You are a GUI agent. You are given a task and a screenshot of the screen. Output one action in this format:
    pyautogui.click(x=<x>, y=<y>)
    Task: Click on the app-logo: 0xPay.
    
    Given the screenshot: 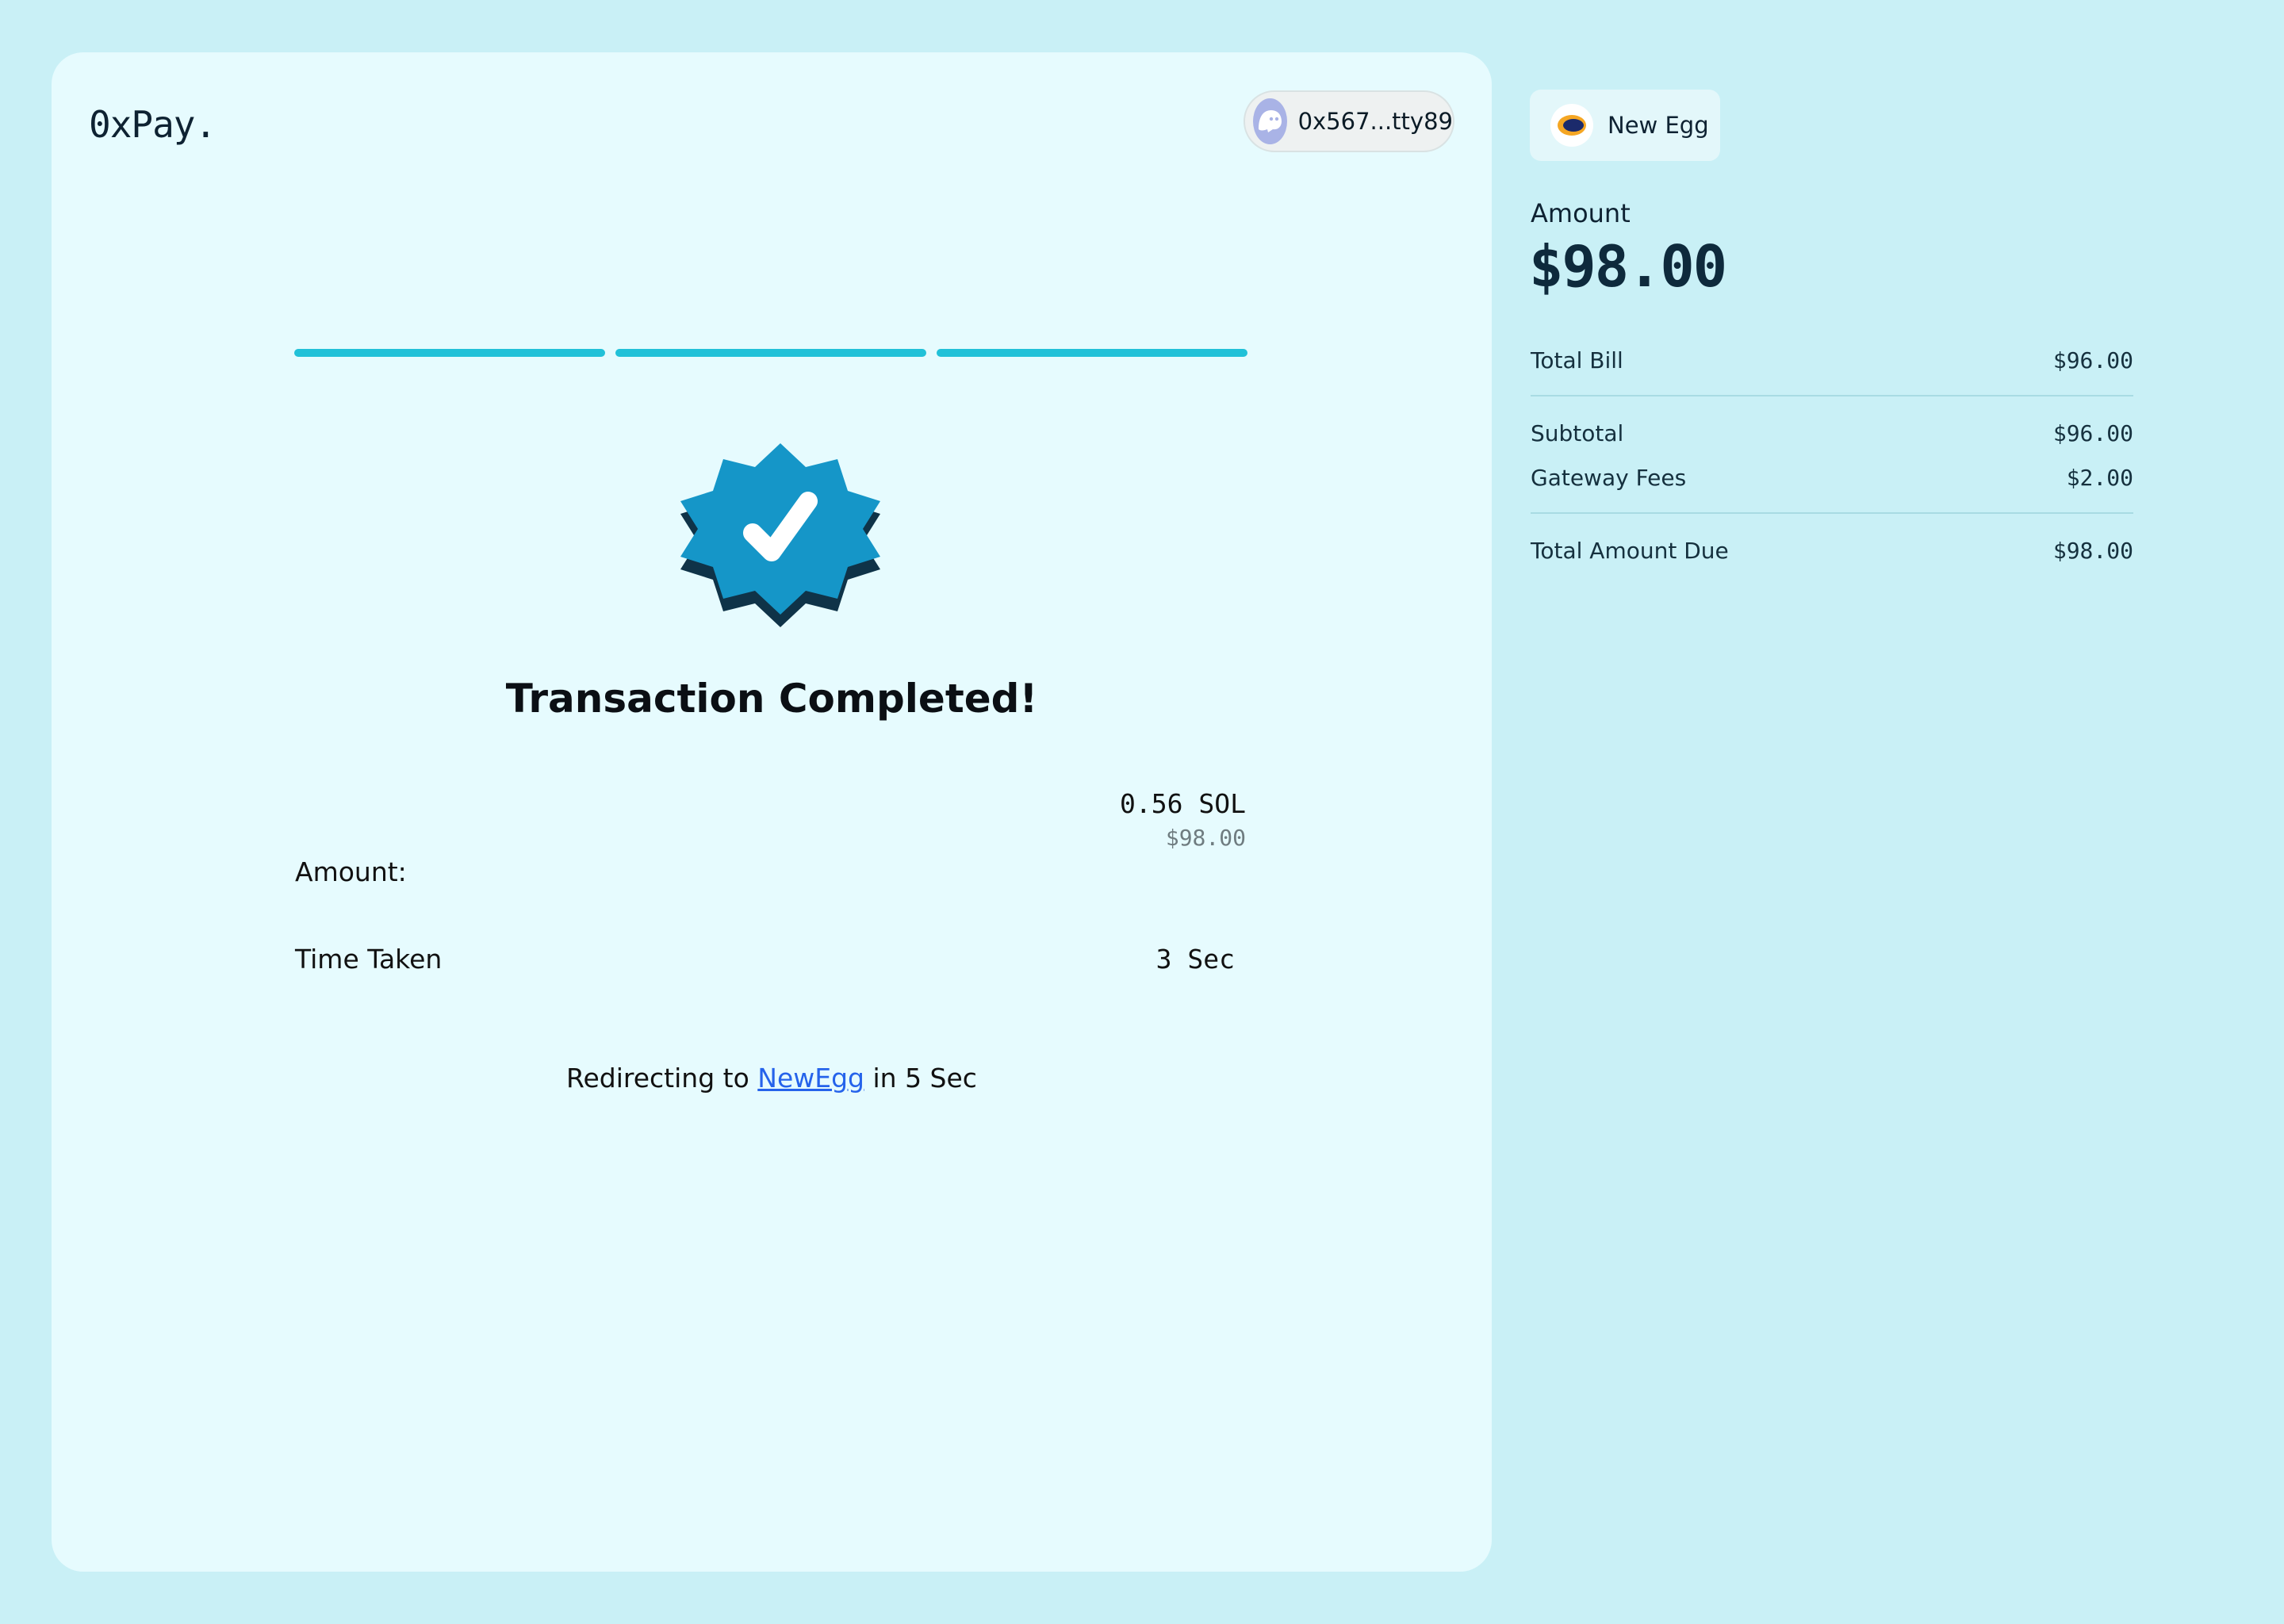 What is the action you would take?
    pyautogui.click(x=153, y=124)
    